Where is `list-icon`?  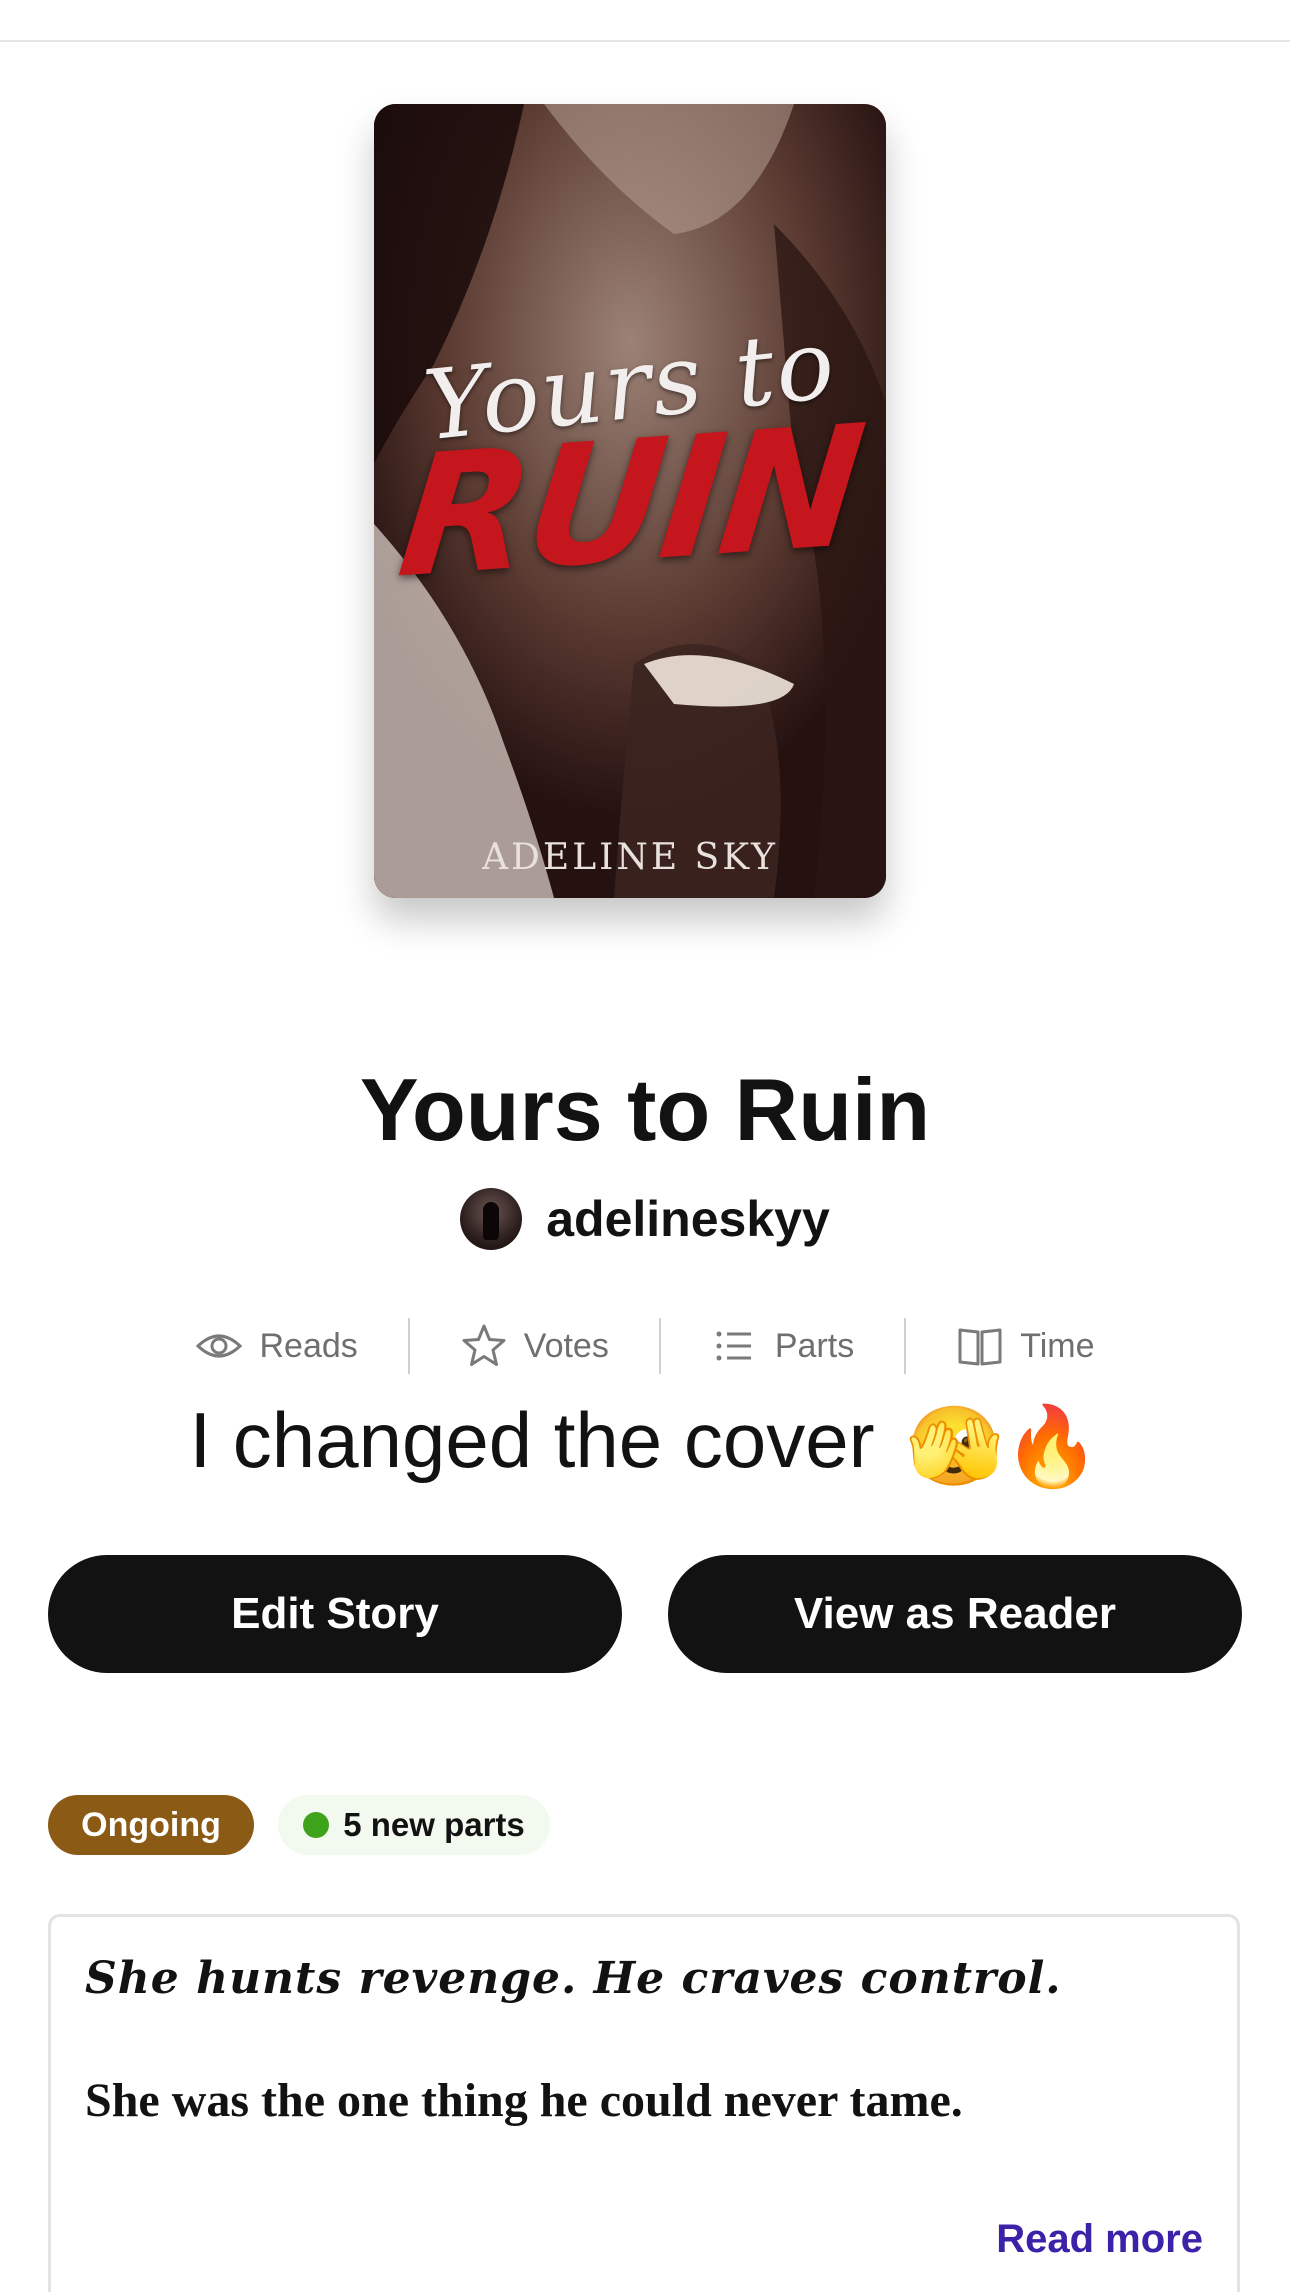 list-icon is located at coordinates (733, 1346).